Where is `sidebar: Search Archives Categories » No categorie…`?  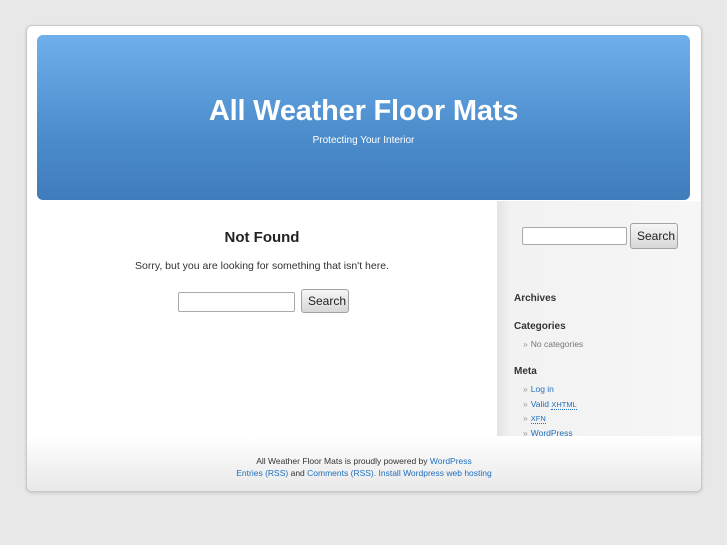
sidebar: Search Archives Categories » No categorie… is located at coordinates (599, 319).